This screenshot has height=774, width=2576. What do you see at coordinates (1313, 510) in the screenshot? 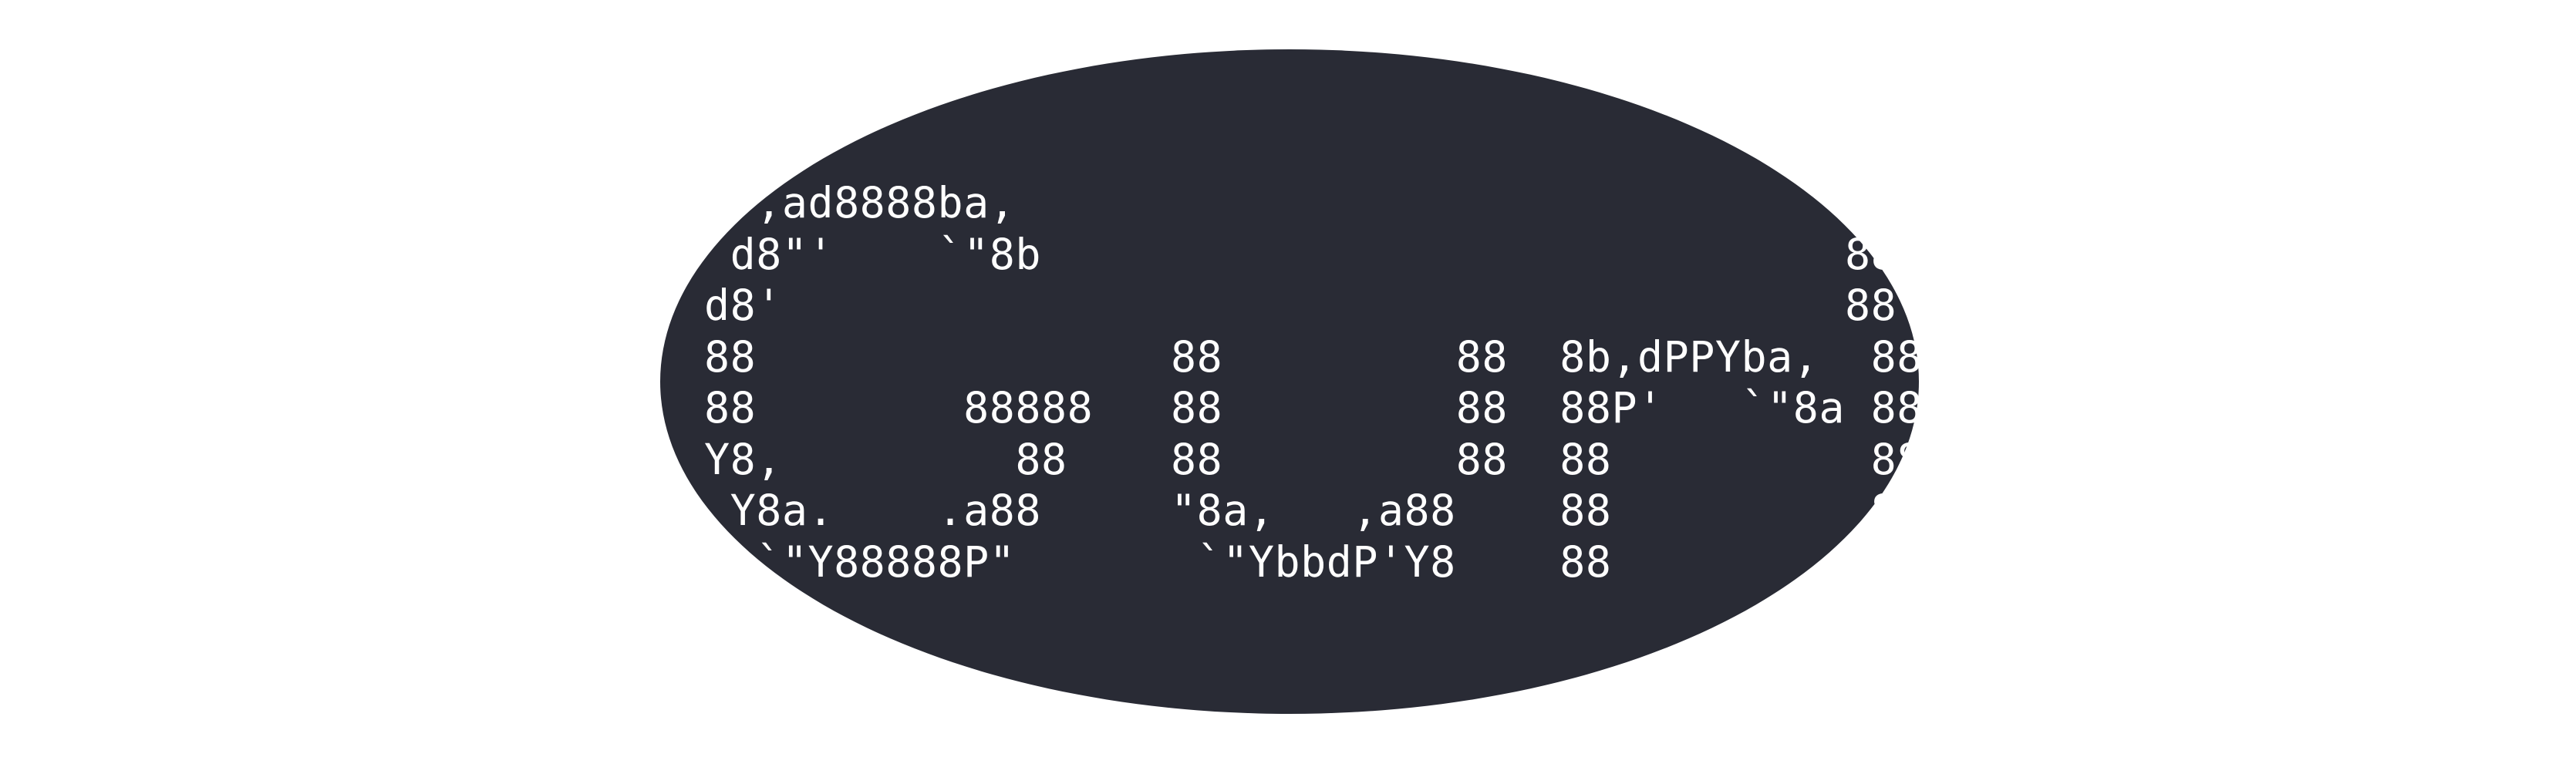
I see `ascii-line-7: Y8a. .a88 "8a, ,a88 88 88` at bounding box center [1313, 510].